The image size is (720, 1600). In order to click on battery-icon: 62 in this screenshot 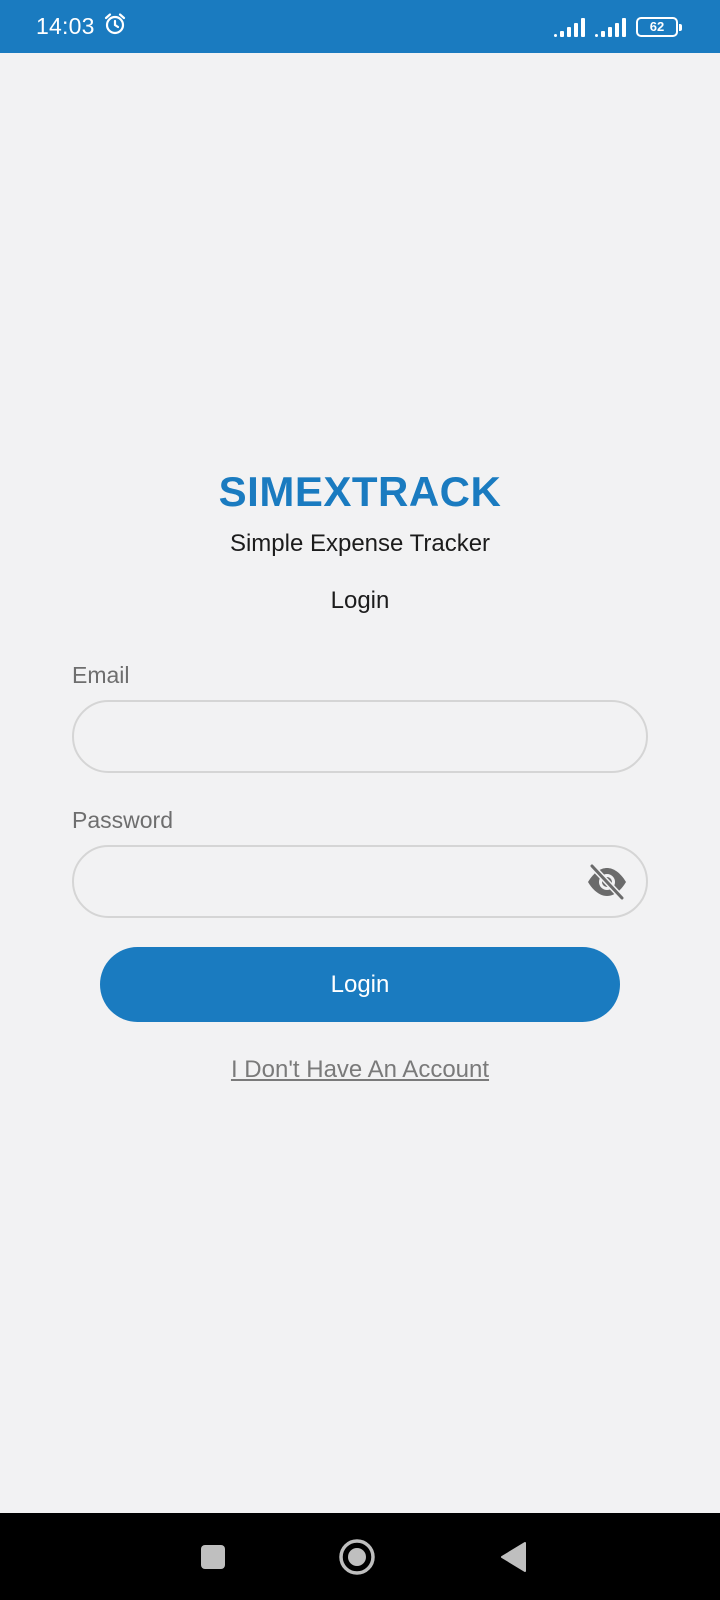, I will do `click(659, 26)`.